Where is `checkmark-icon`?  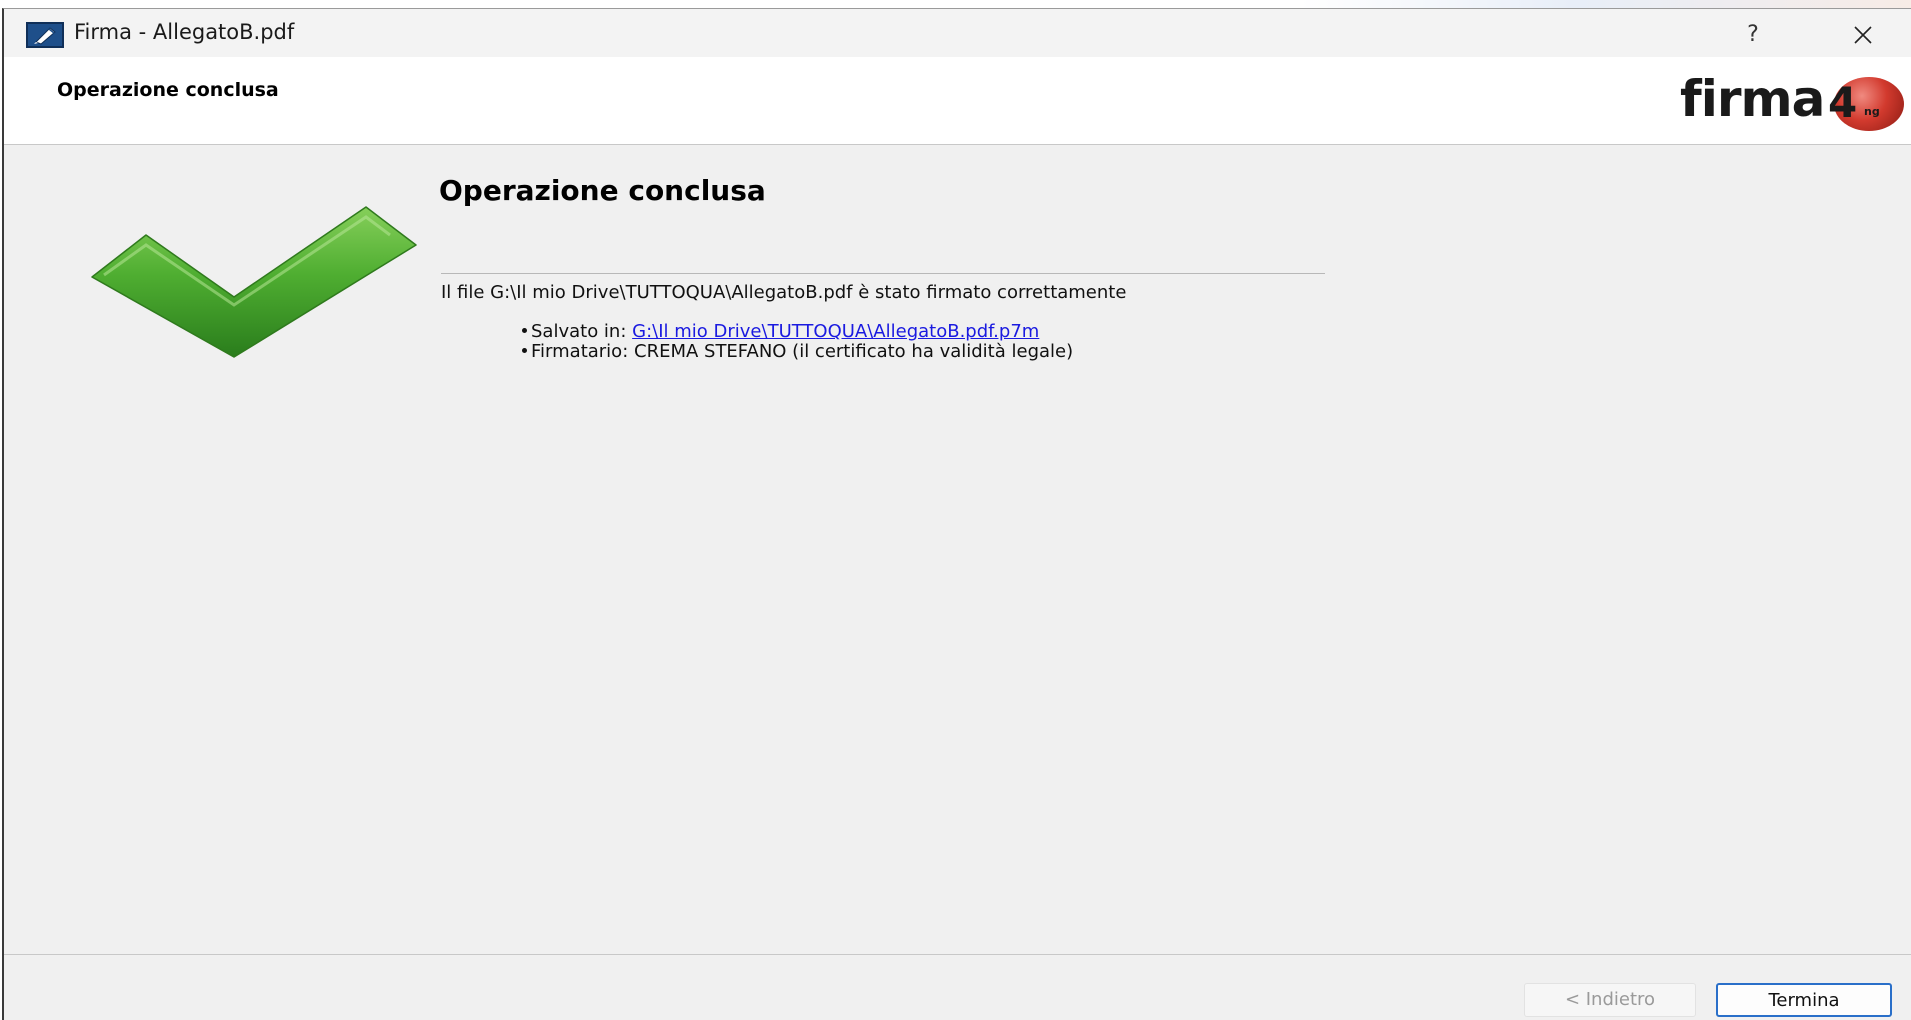
checkmark-icon is located at coordinates (254, 282).